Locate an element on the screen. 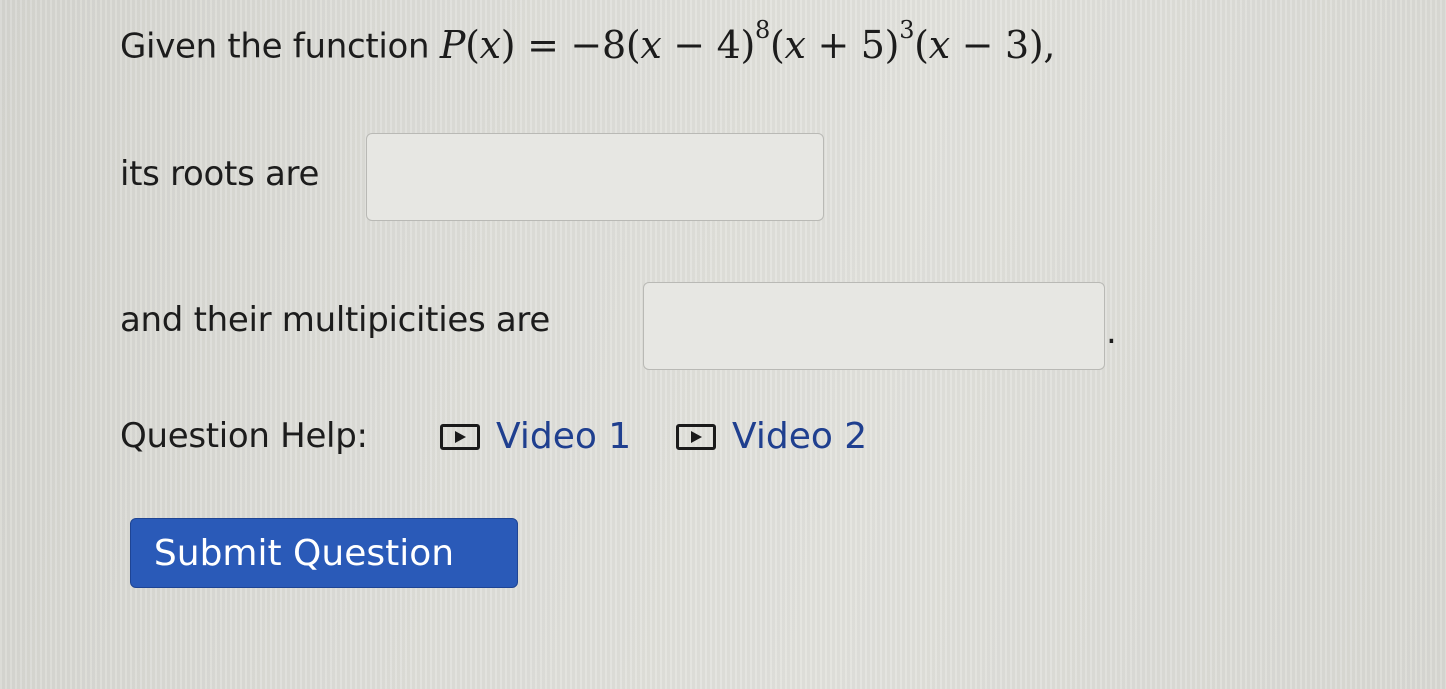  factor3-open: ( is located at coordinates (921, 44).